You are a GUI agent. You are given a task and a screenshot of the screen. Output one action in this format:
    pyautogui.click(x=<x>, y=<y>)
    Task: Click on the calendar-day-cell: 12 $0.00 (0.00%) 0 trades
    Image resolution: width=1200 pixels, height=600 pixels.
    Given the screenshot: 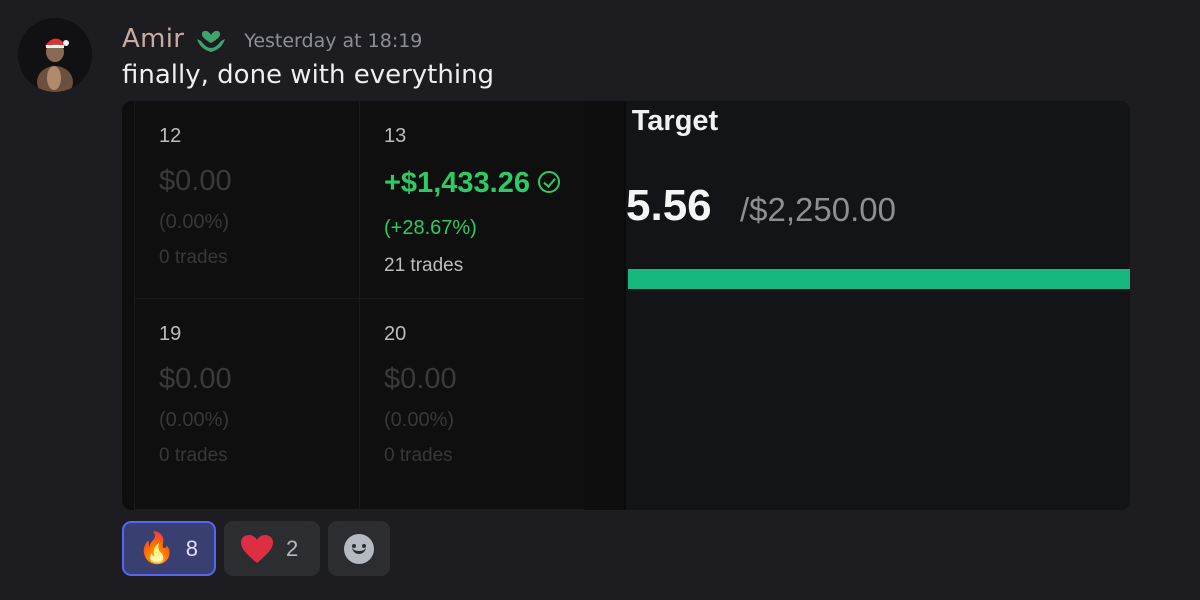 What is the action you would take?
    pyautogui.click(x=246, y=200)
    